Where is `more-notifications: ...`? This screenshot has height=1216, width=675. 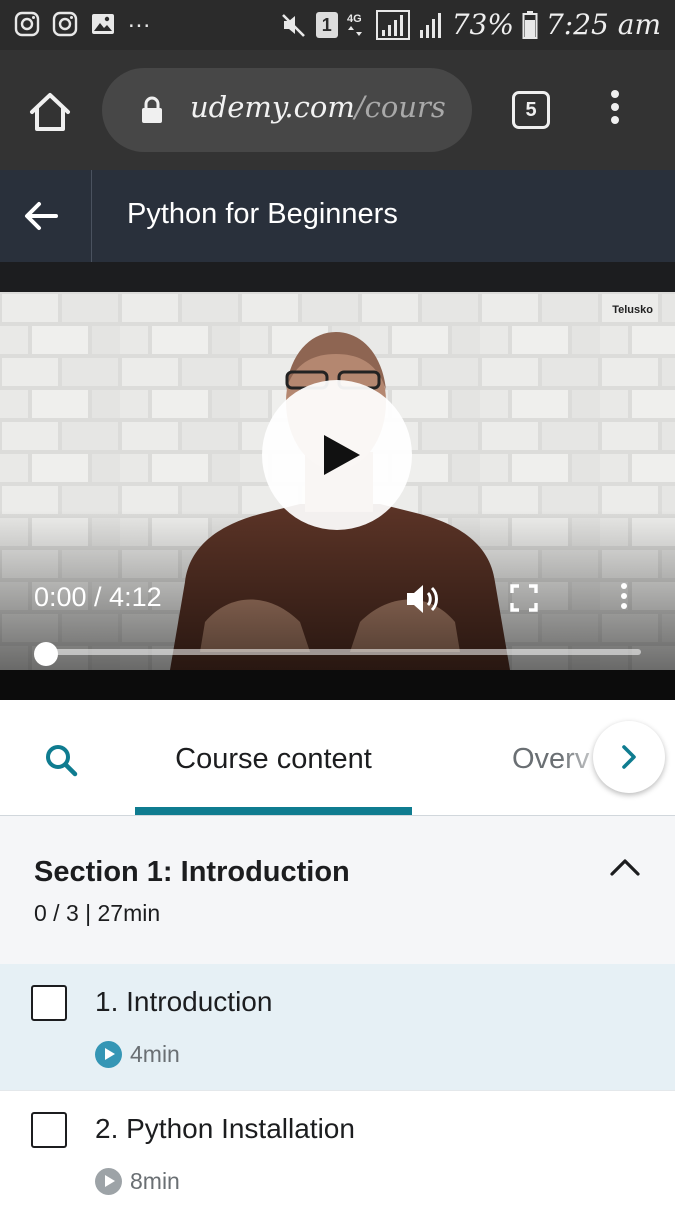
more-notifications: ... is located at coordinates (140, 19).